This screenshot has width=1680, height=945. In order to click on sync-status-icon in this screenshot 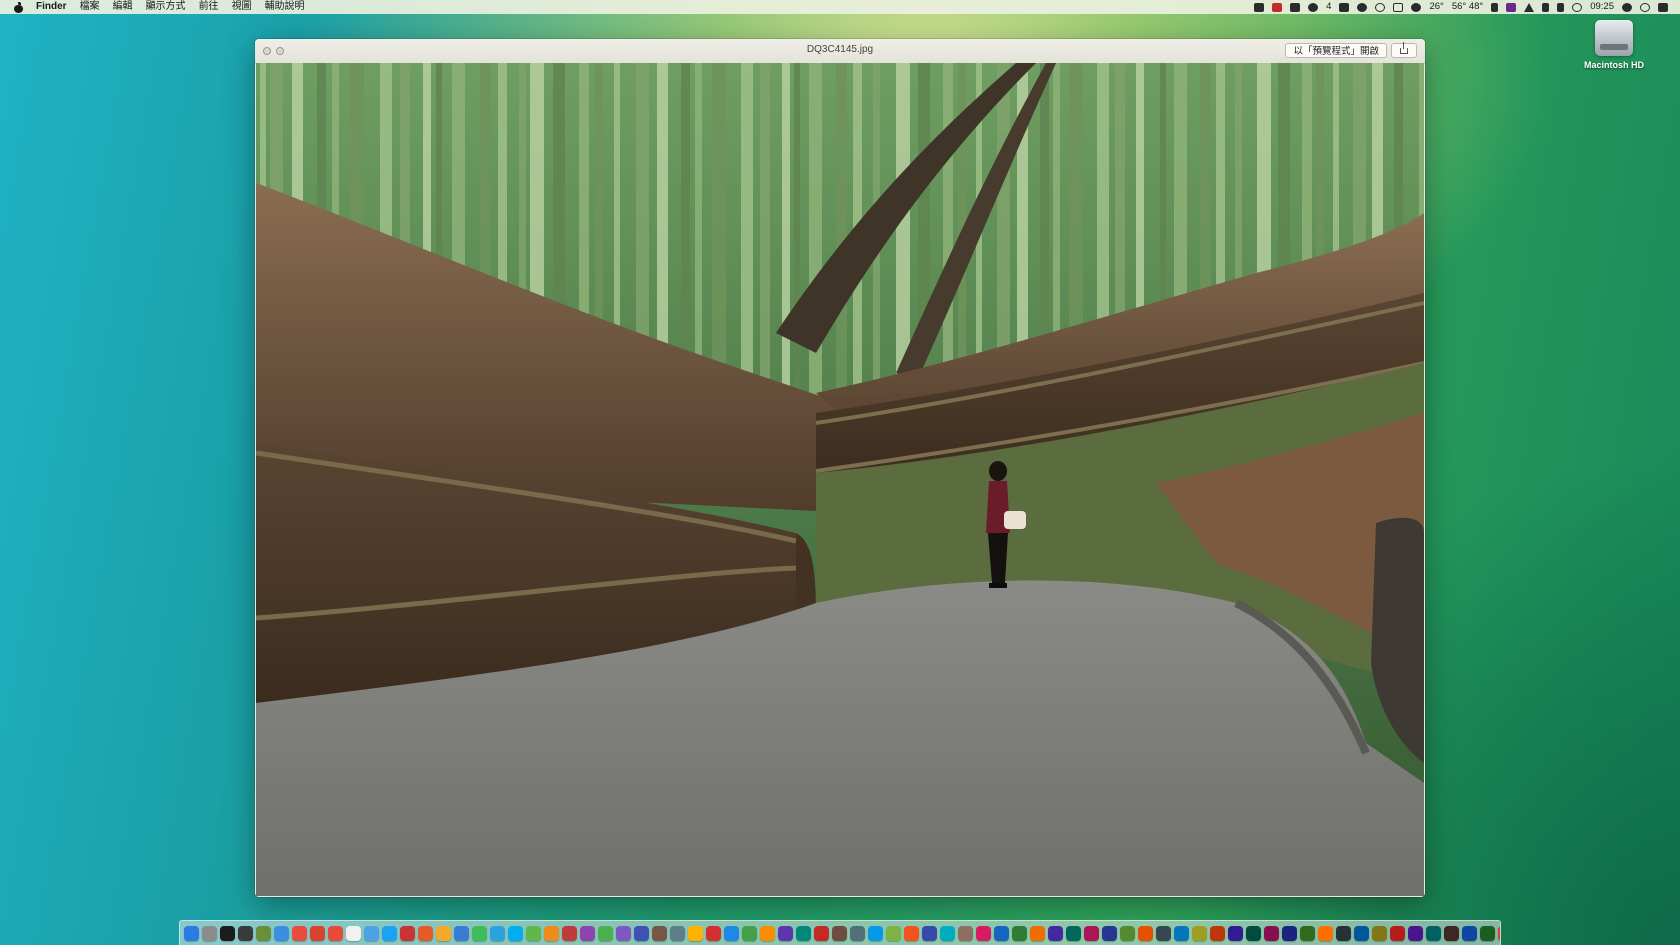, I will do `click(1362, 7)`.